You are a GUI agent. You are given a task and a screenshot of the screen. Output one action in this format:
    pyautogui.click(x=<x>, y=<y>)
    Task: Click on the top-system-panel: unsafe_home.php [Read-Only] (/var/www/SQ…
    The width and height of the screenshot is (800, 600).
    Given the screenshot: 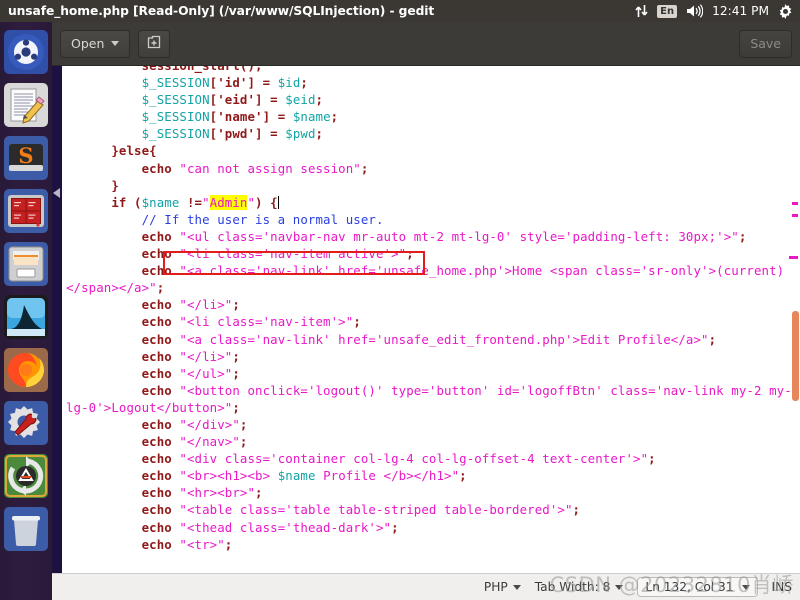 What is the action you would take?
    pyautogui.click(x=400, y=11)
    